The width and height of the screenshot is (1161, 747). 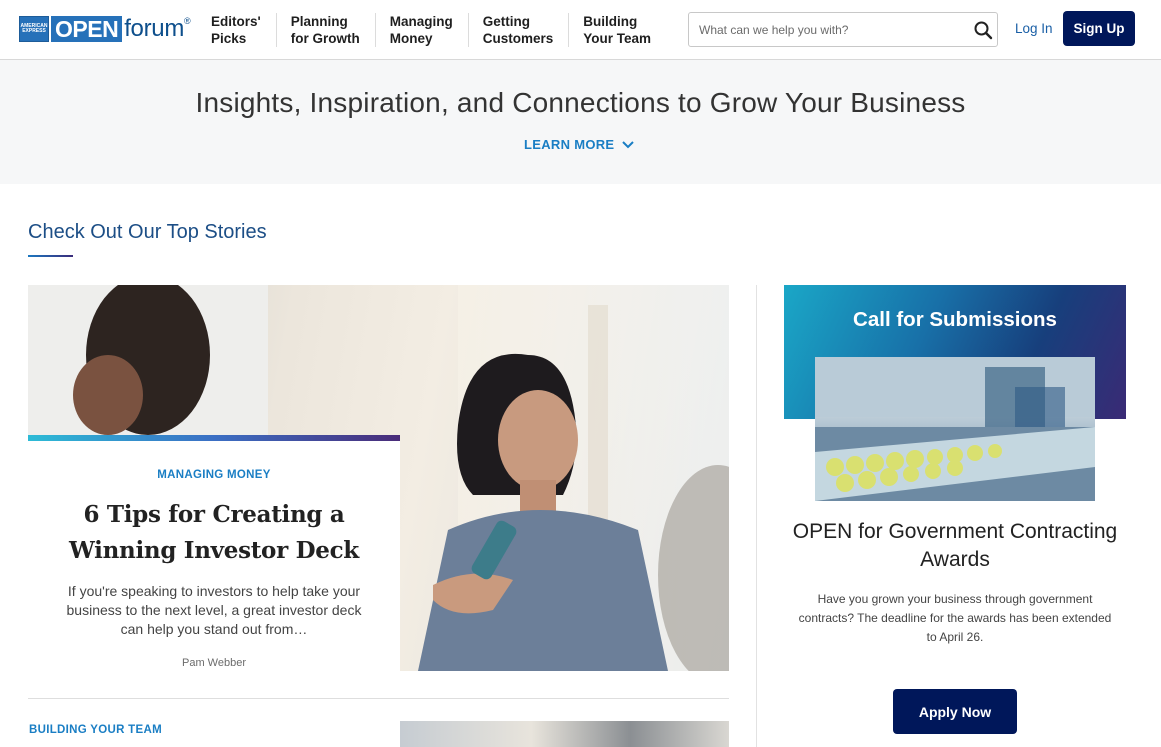 What do you see at coordinates (1099, 28) in the screenshot?
I see `signup-button: Sign Up` at bounding box center [1099, 28].